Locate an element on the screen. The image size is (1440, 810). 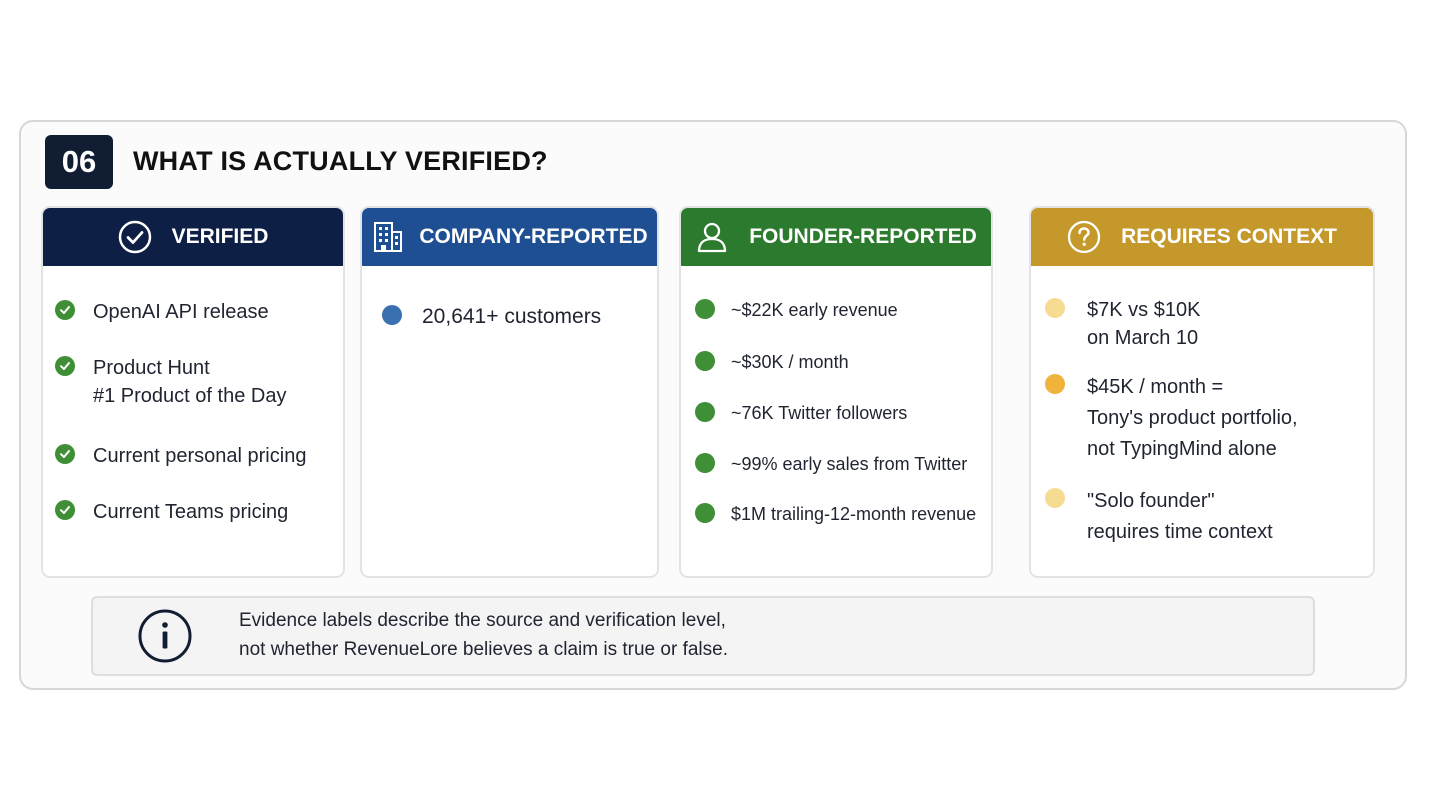
founder-reported-heading: FOUNDER-REPORTED is located at coordinates (863, 236).